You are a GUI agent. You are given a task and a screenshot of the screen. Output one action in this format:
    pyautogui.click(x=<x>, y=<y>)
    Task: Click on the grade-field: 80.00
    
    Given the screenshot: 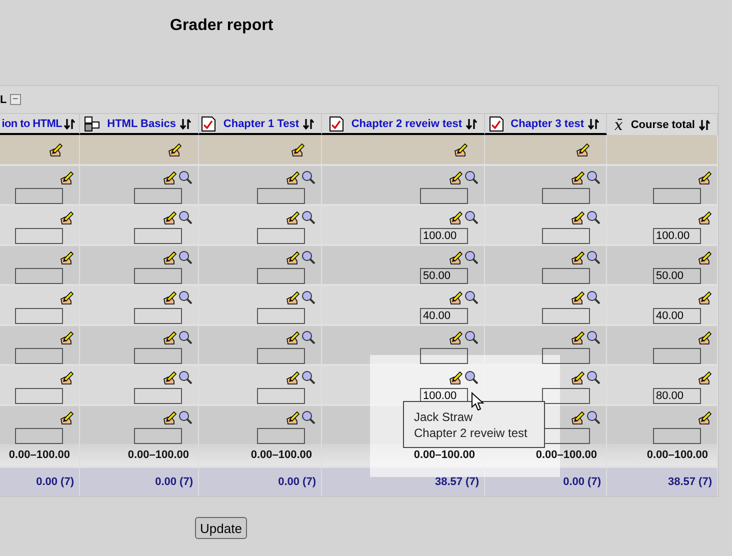 What is the action you would take?
    pyautogui.click(x=677, y=396)
    